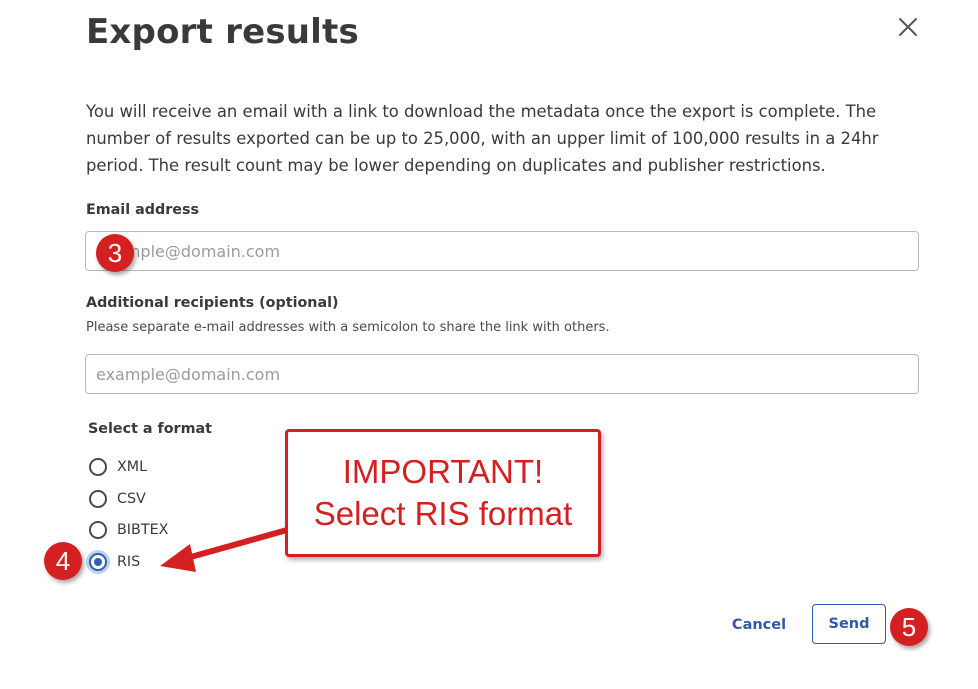 The image size is (978, 689). What do you see at coordinates (63, 561) in the screenshot?
I see `step-badge-4: 4` at bounding box center [63, 561].